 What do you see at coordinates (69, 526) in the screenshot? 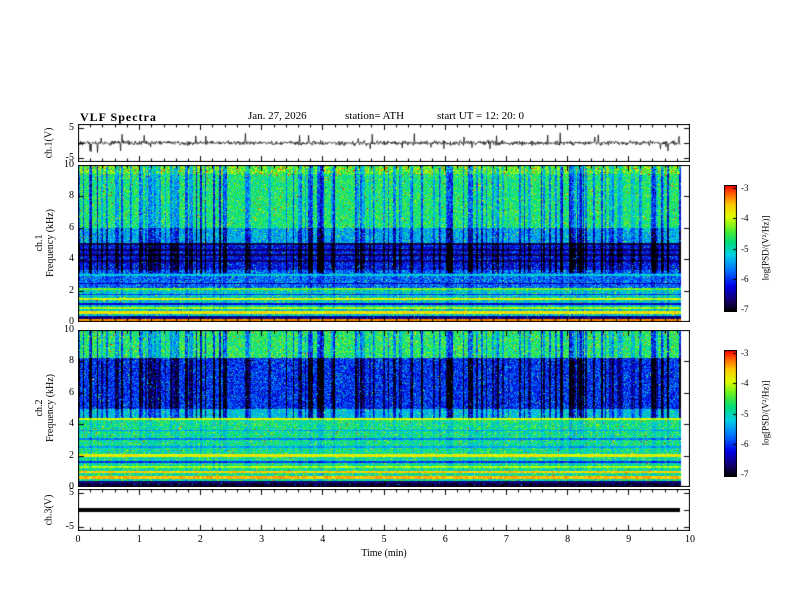
I see `p4-y-tick-label: -5` at bounding box center [69, 526].